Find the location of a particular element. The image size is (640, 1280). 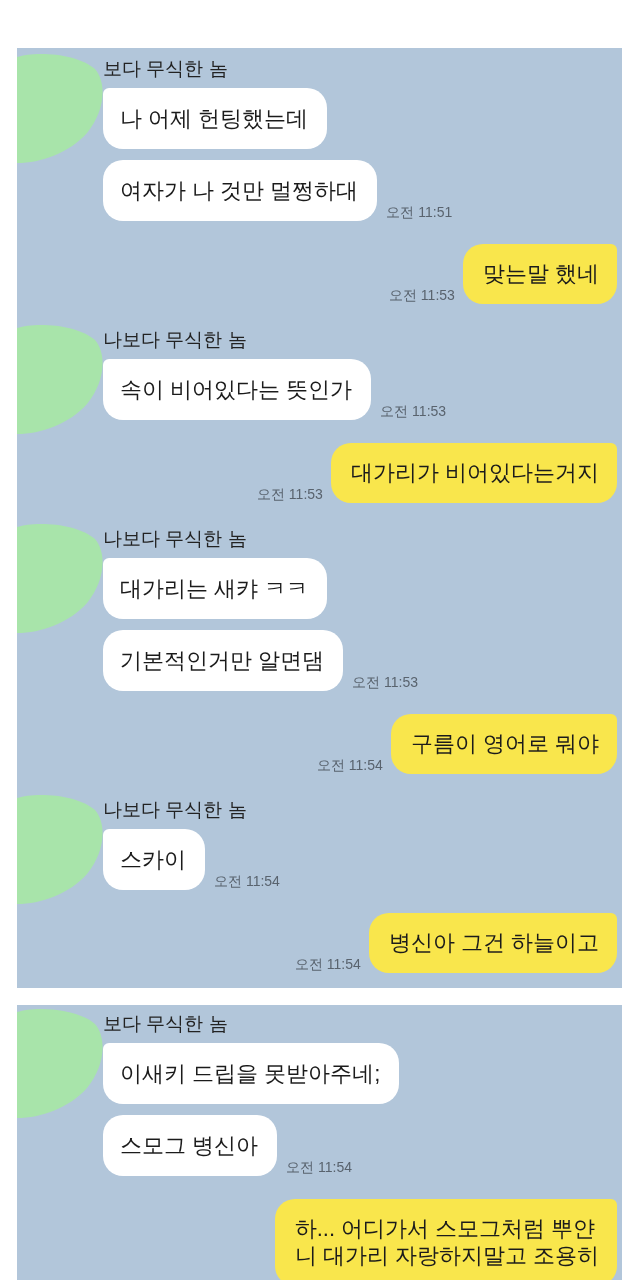

message-bubble: 맞는말 했네 is located at coordinates (539, 274).